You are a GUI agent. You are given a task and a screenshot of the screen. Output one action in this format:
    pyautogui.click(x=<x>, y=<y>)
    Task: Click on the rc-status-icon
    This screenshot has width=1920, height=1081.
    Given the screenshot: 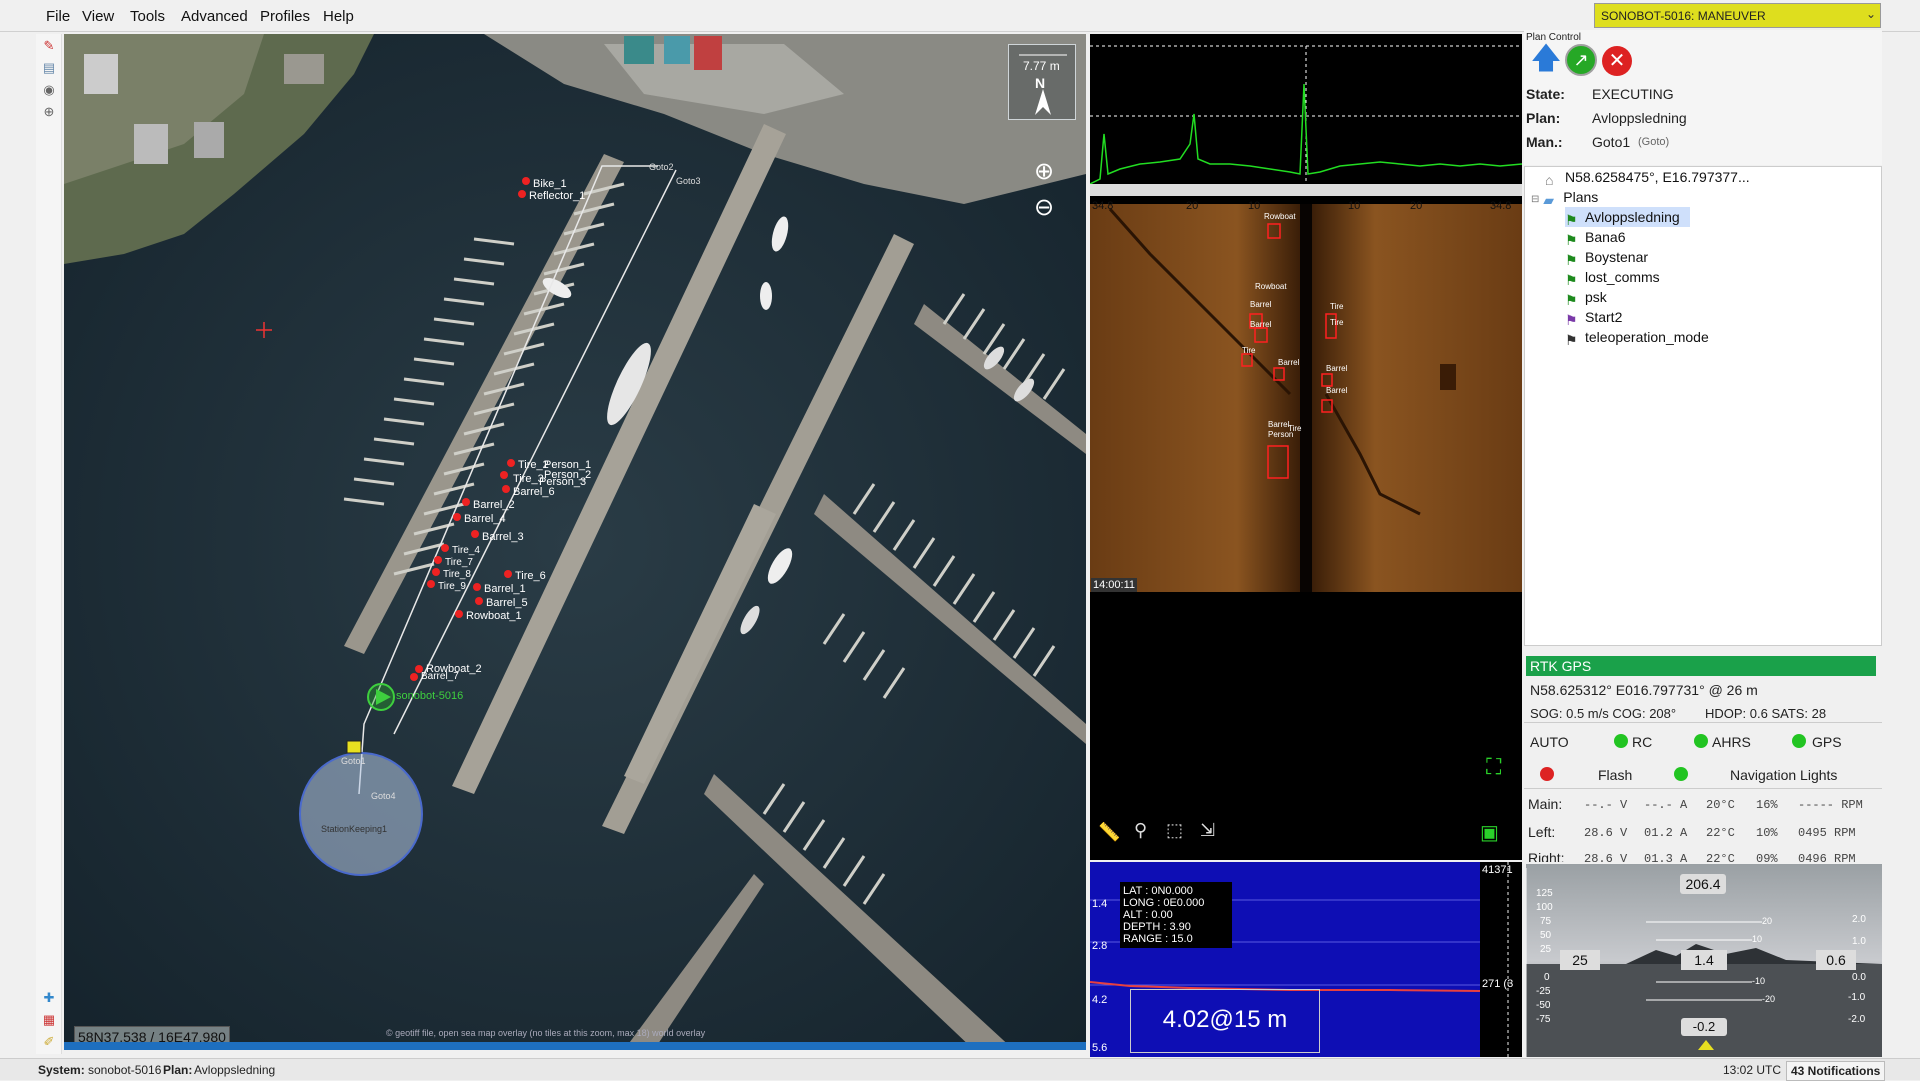 What is the action you would take?
    pyautogui.click(x=1621, y=741)
    